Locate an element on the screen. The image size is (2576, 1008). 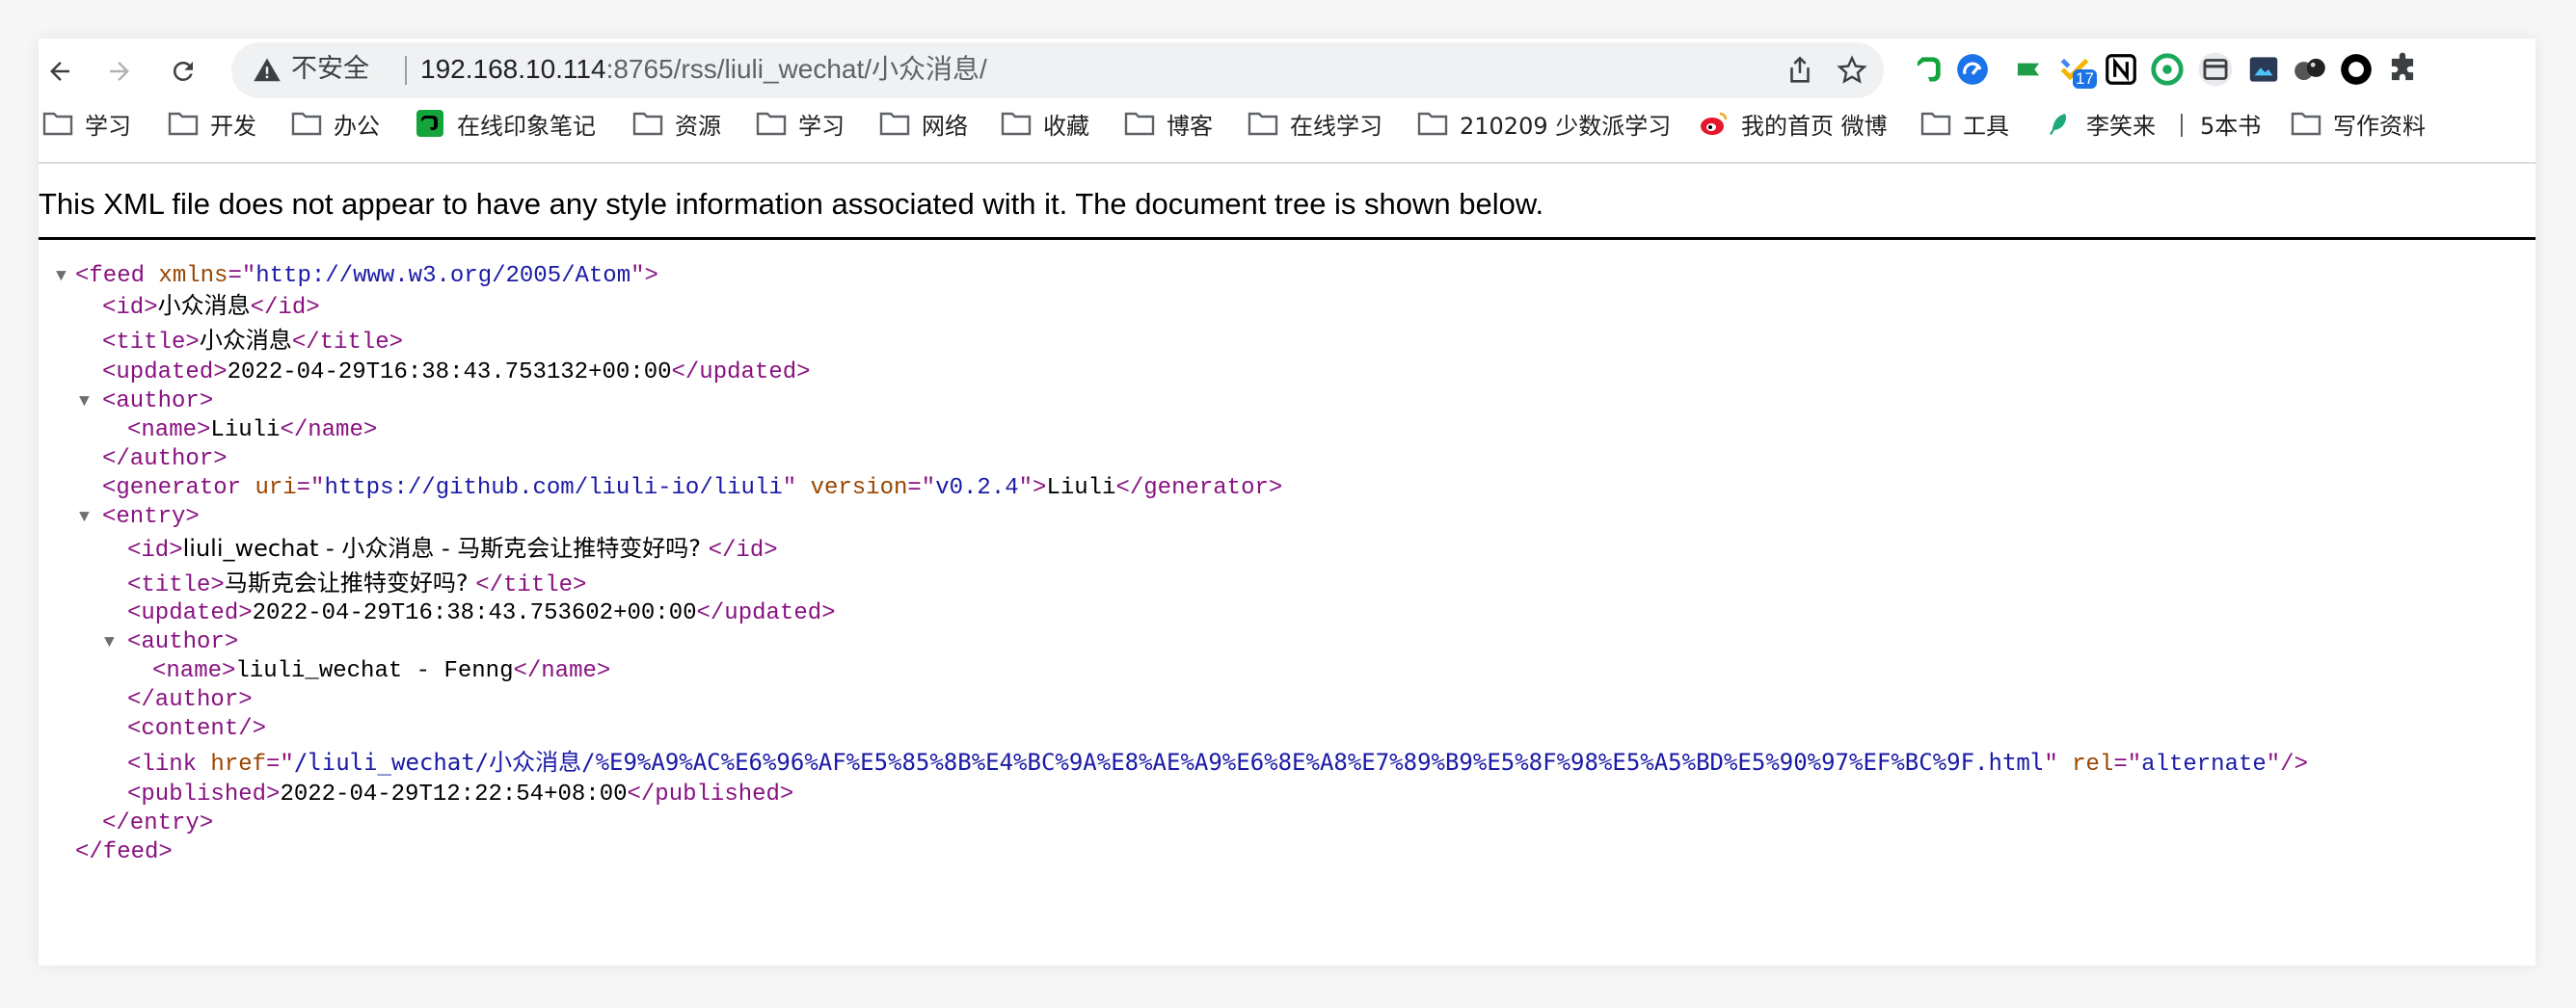
bookmark-folder: 写作资料 is located at coordinates (2358, 123).